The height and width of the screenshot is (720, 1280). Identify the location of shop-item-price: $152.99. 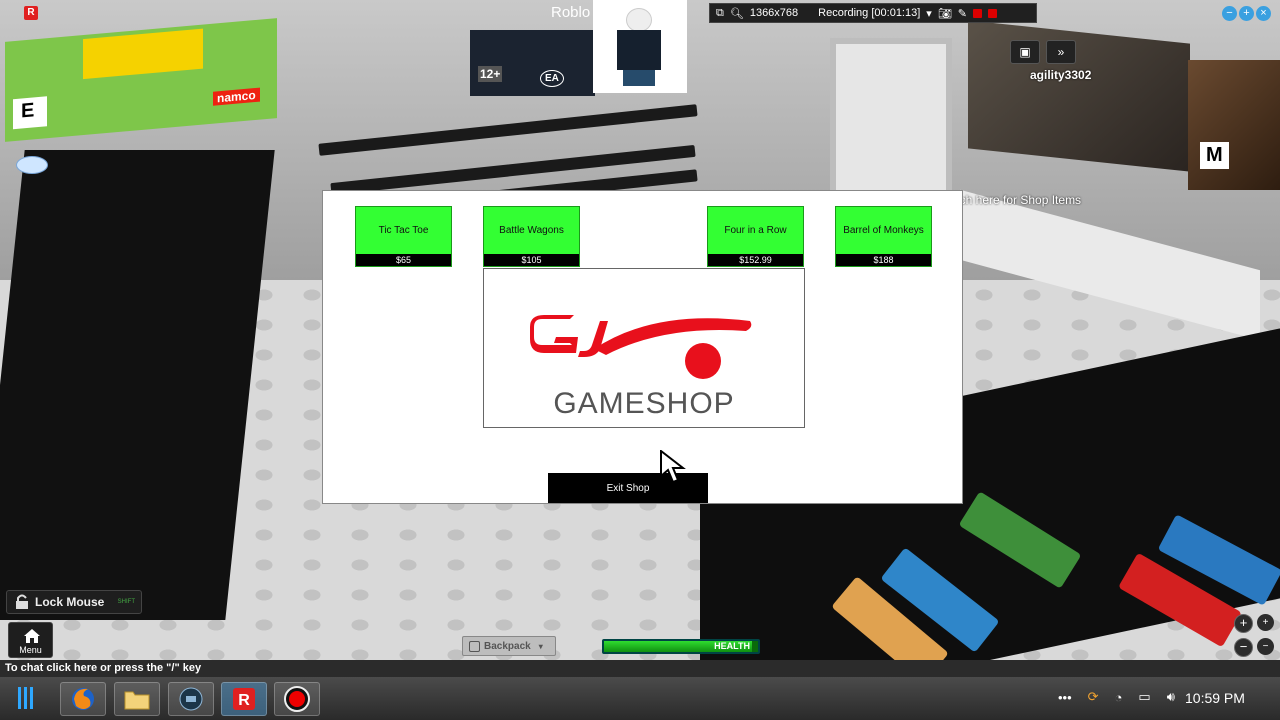
(755, 260).